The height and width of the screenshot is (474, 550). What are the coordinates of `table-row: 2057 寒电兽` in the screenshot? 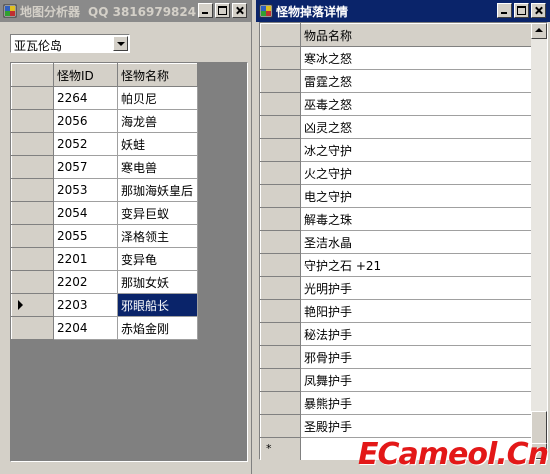 It's located at (104, 167).